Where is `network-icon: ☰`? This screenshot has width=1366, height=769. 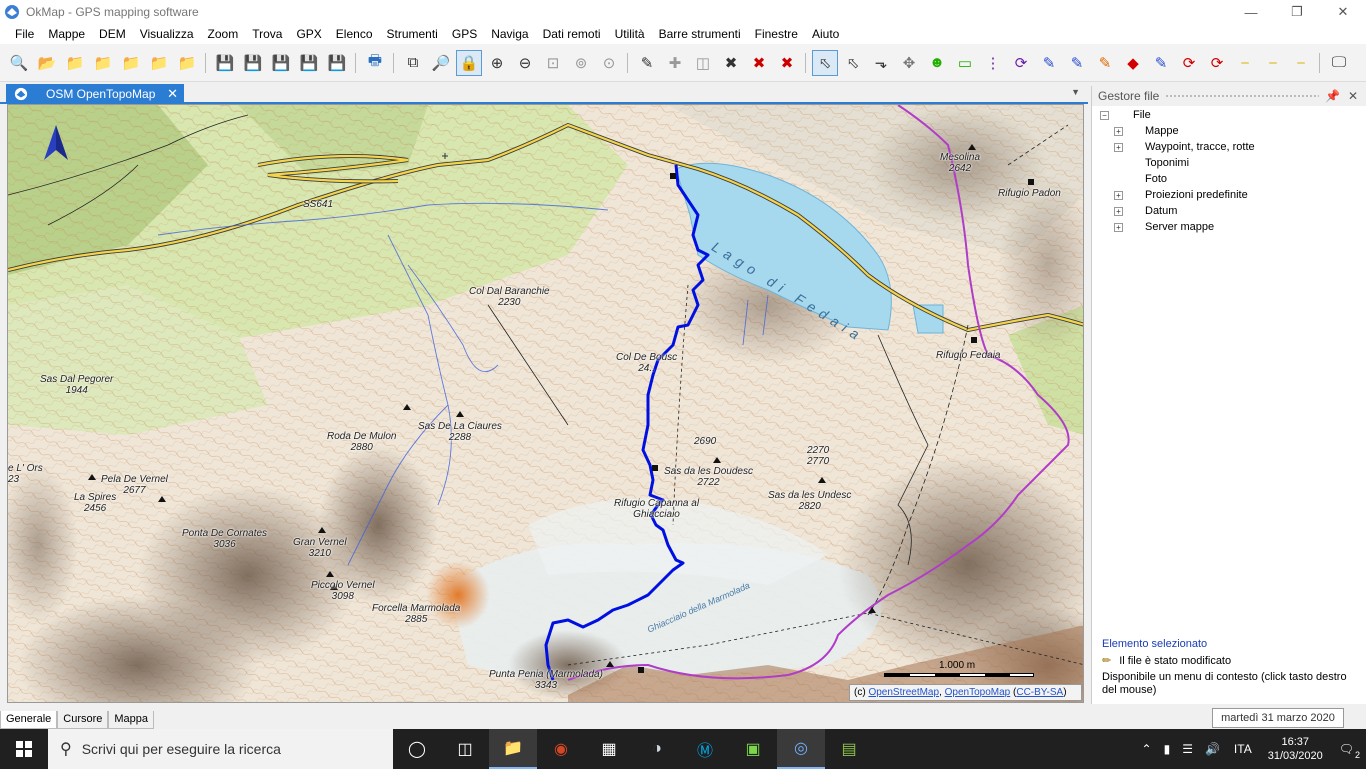 network-icon: ☰ is located at coordinates (1187, 749).